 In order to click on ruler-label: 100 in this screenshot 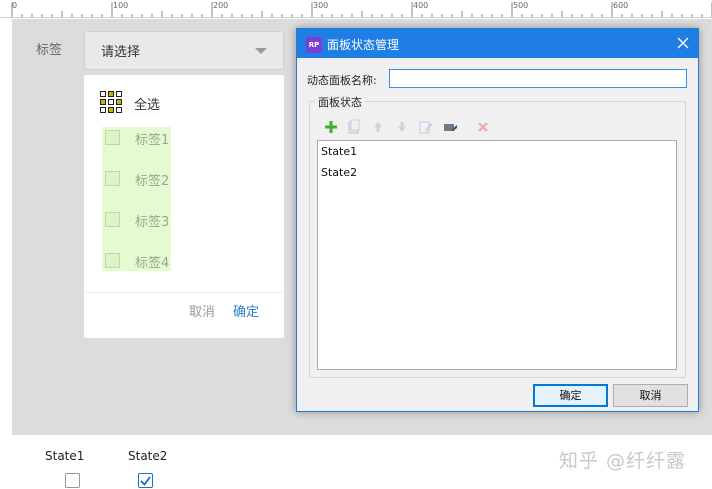, I will do `click(121, 5)`.